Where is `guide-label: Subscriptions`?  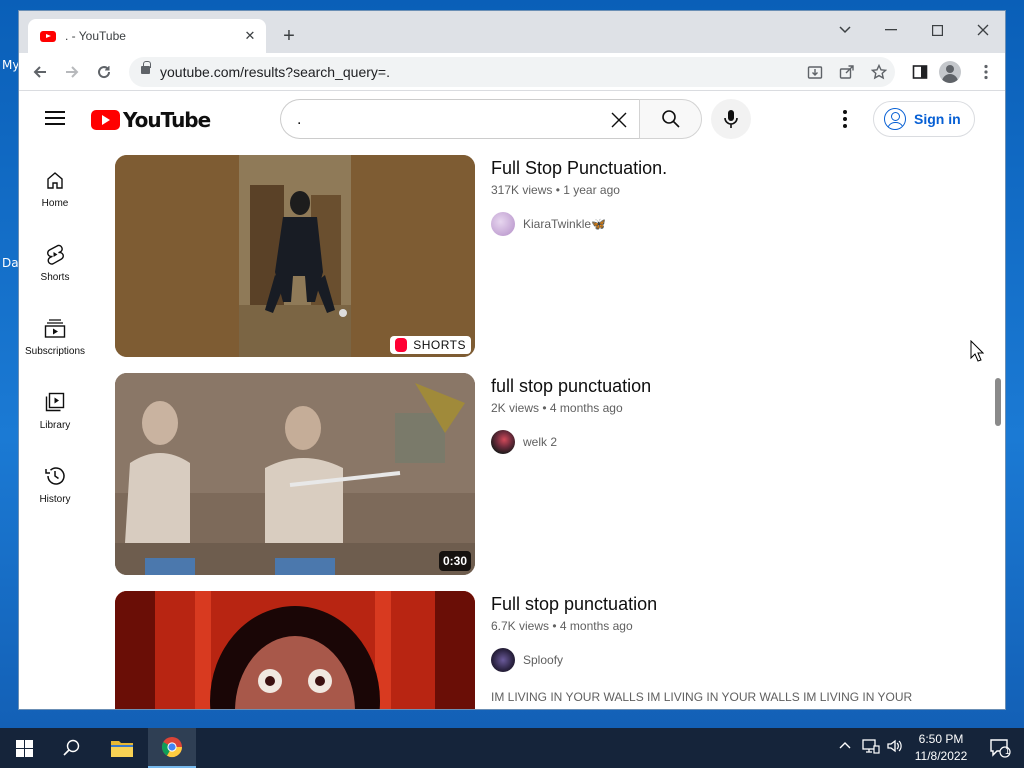
guide-label: Subscriptions is located at coordinates (55, 351).